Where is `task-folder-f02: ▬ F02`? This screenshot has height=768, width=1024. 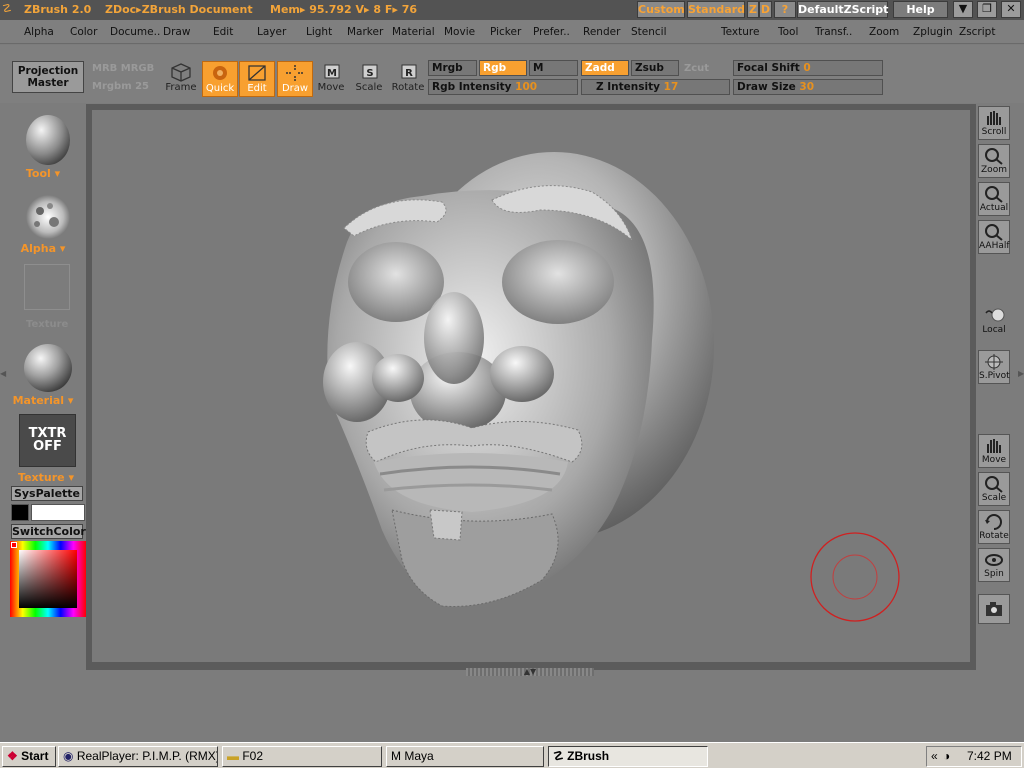 task-folder-f02: ▬ F02 is located at coordinates (302, 756).